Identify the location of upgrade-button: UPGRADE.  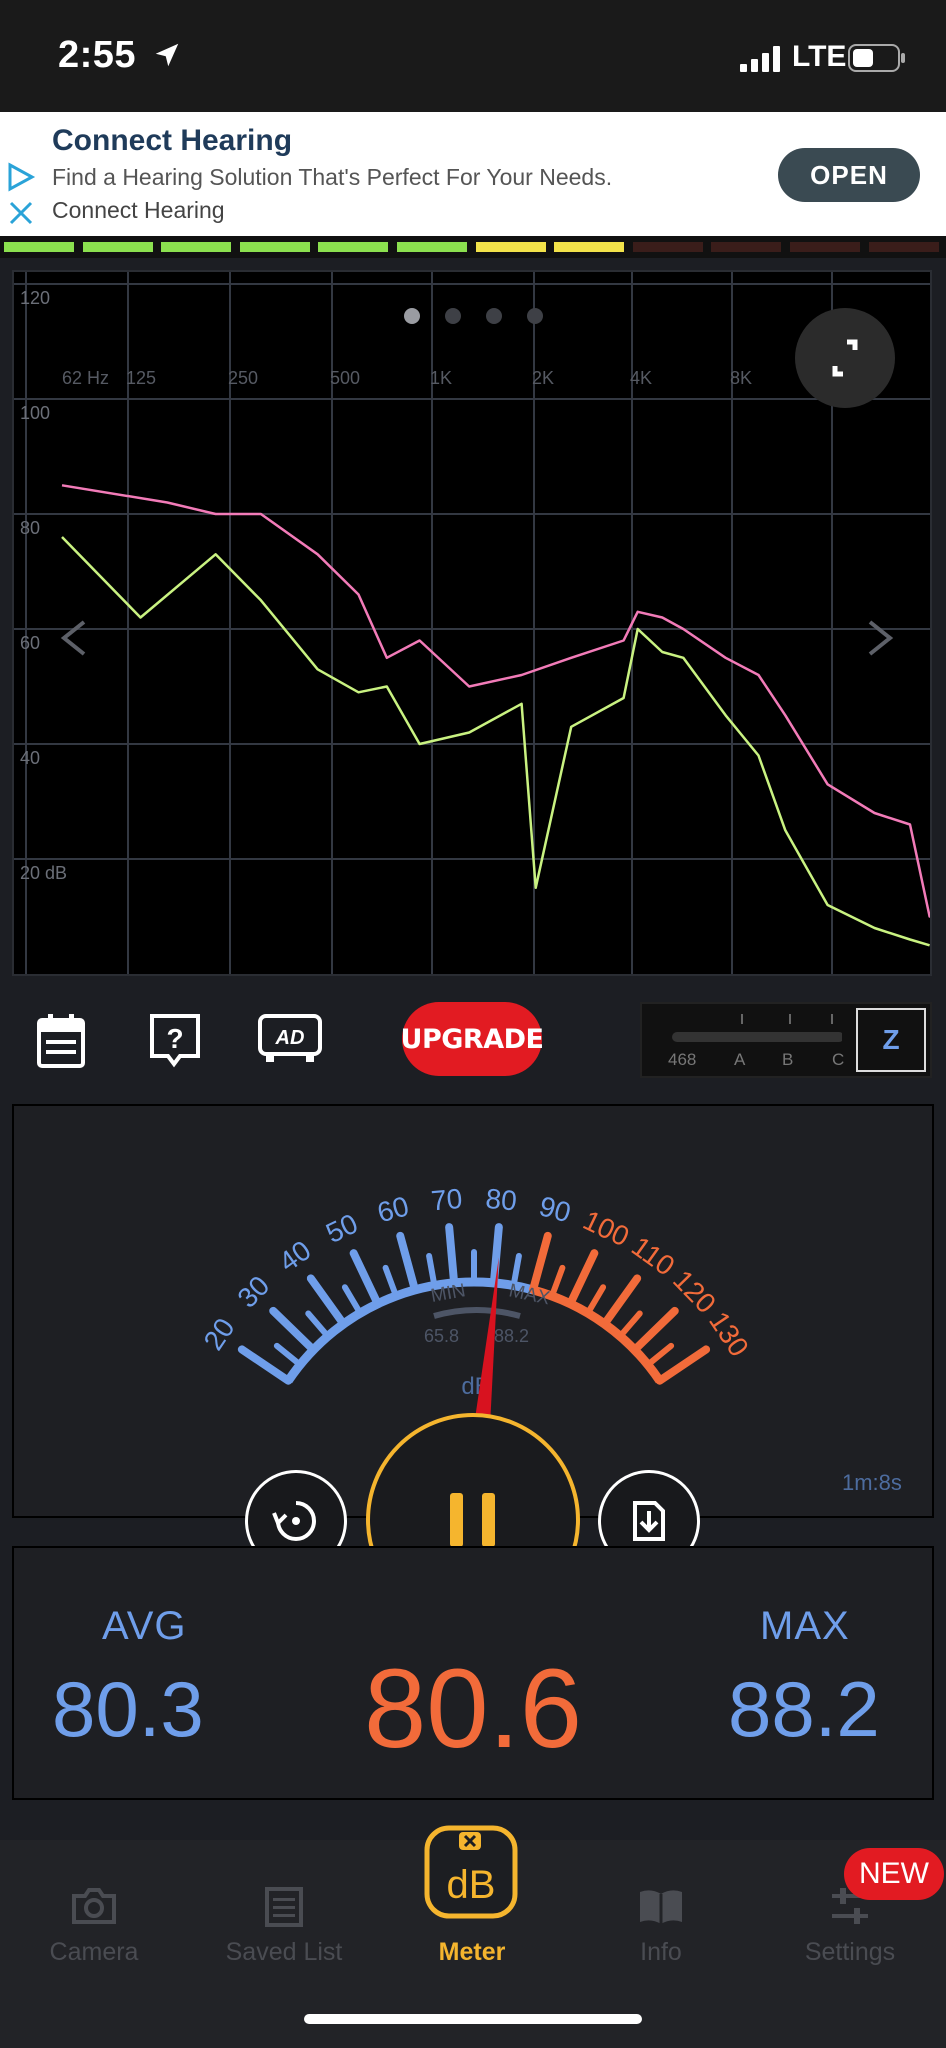
(472, 1039).